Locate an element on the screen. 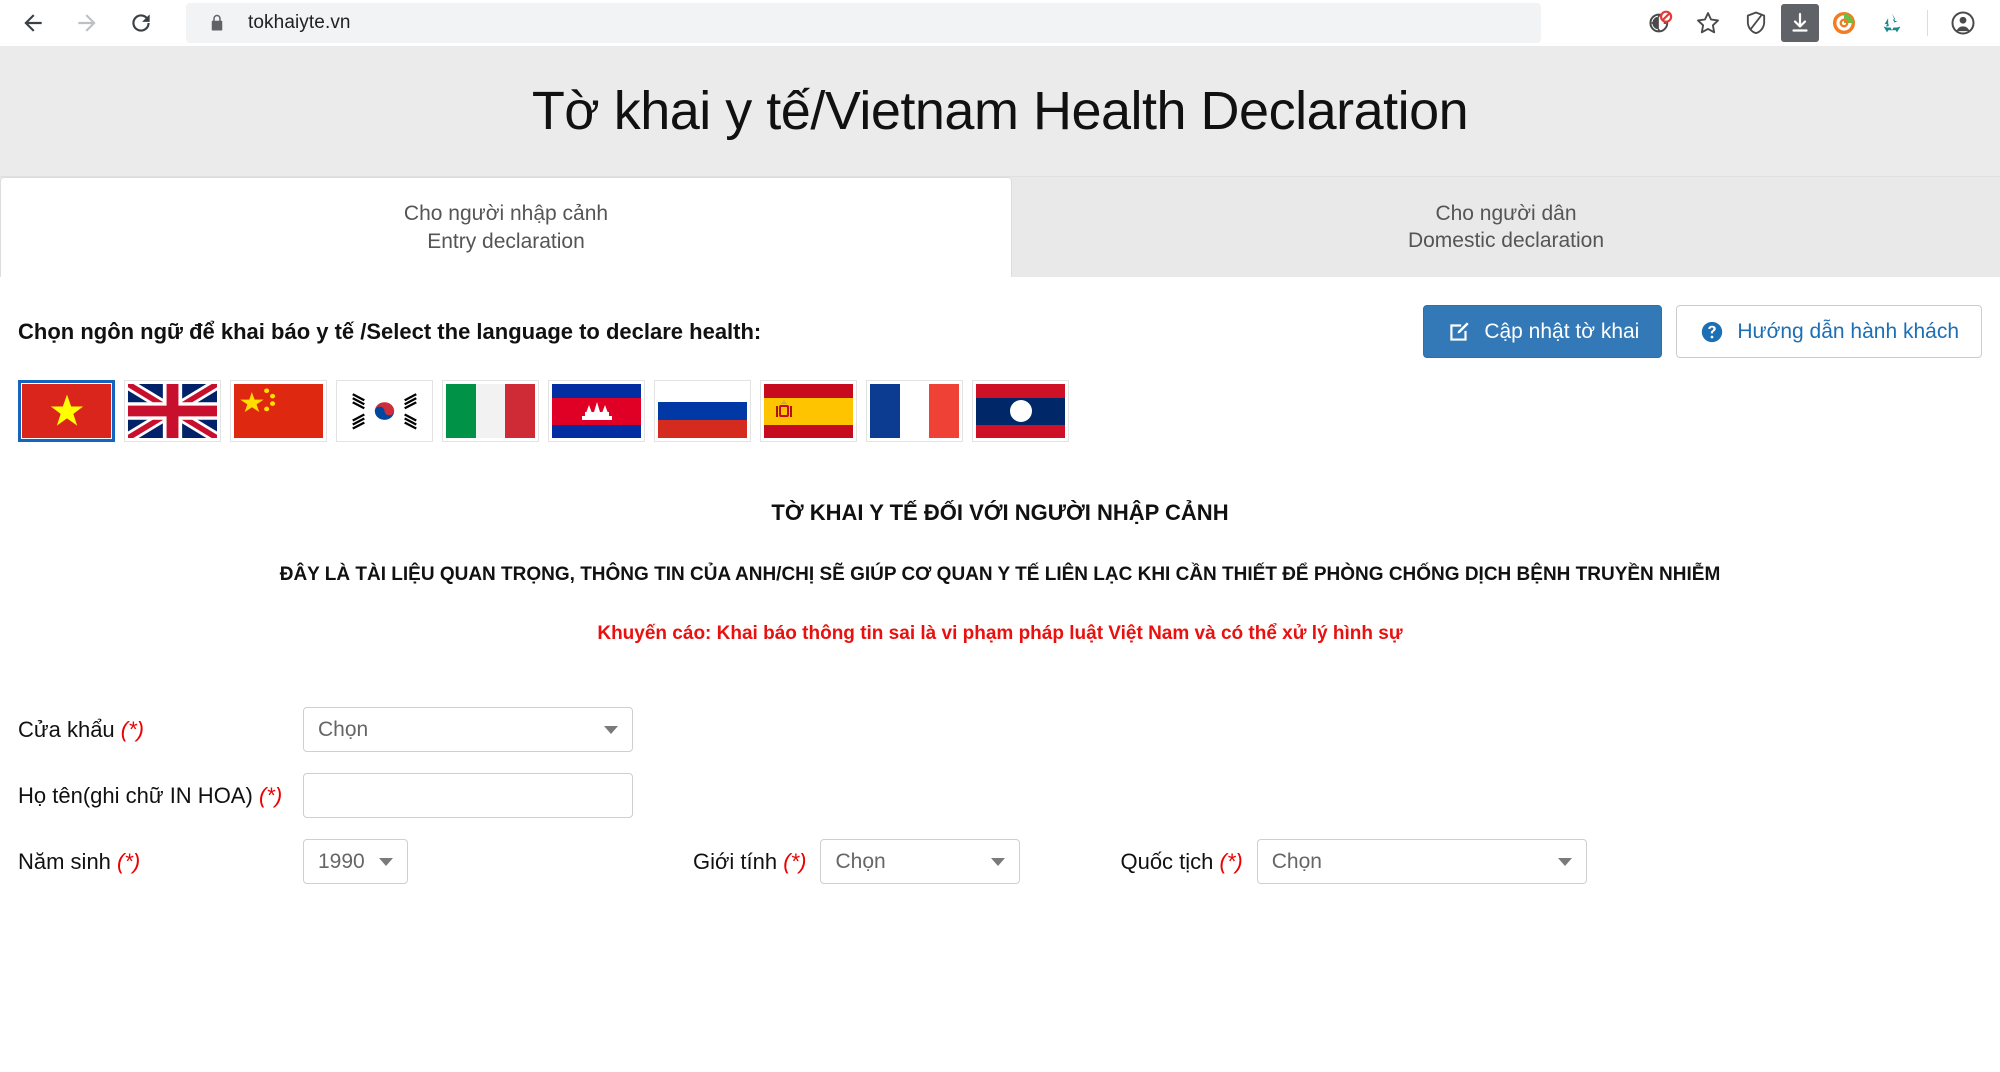 This screenshot has width=2000, height=1072. coat-of-arms-icon is located at coordinates (783, 408).